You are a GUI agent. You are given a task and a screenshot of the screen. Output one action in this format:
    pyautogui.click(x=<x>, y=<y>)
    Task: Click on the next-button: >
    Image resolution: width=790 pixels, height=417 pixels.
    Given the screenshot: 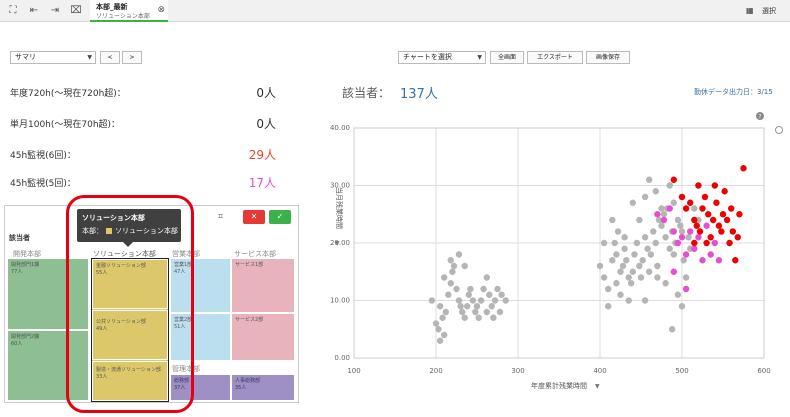 What is the action you would take?
    pyautogui.click(x=132, y=57)
    